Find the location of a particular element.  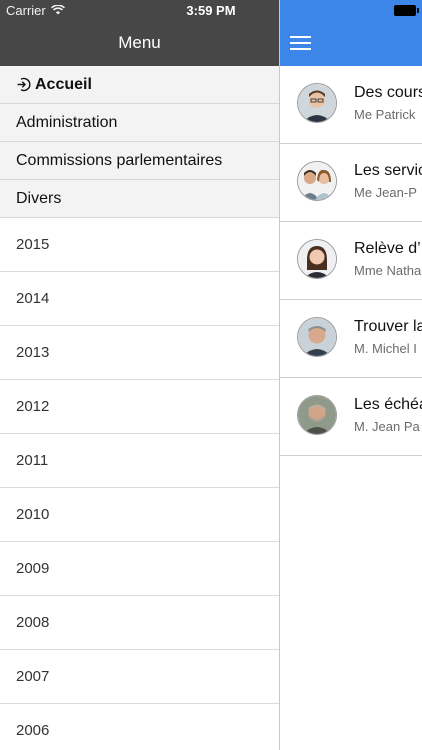

item-title: Relève d’ is located at coordinates (387, 248).